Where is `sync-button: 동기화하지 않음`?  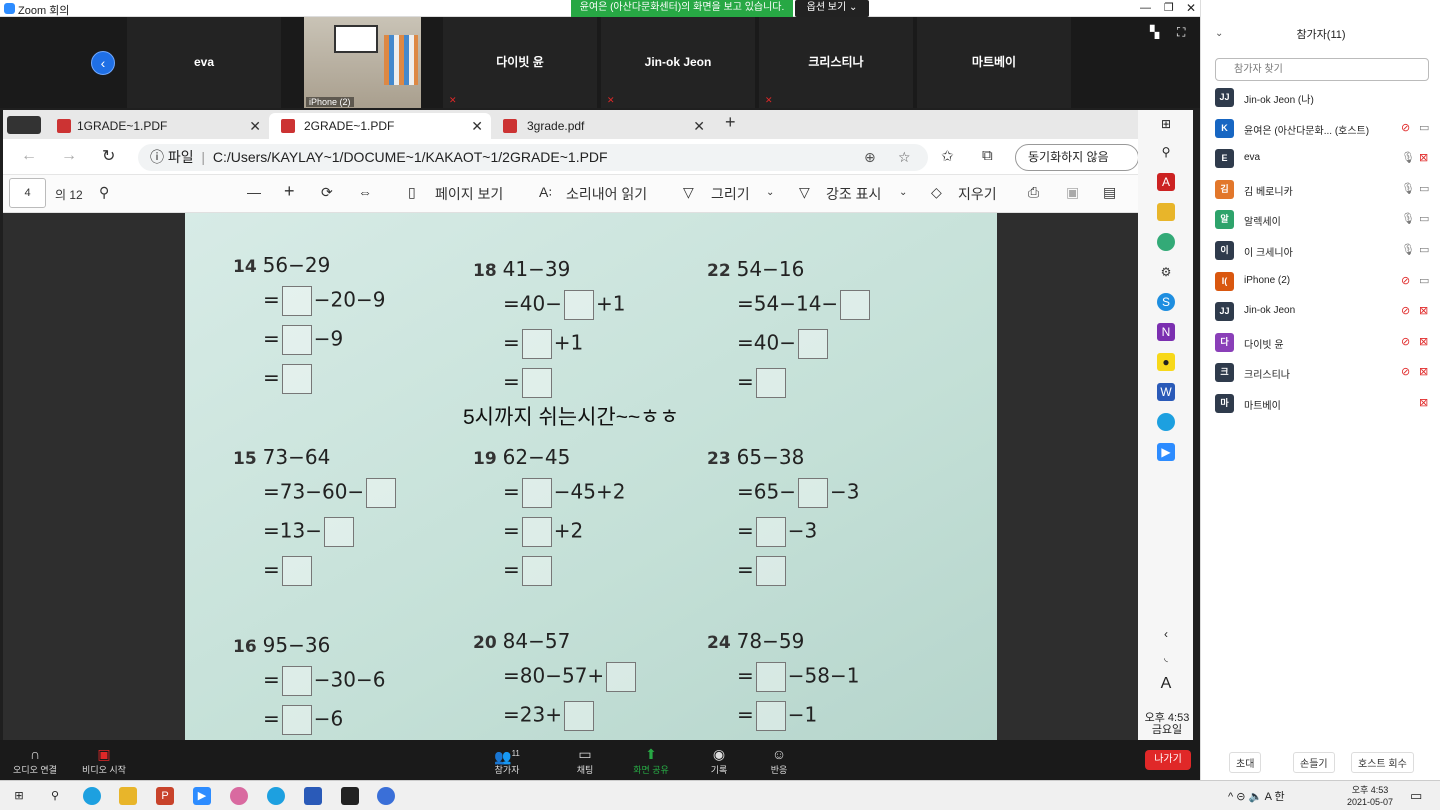
sync-button: 동기화하지 않음 is located at coordinates (1077, 157).